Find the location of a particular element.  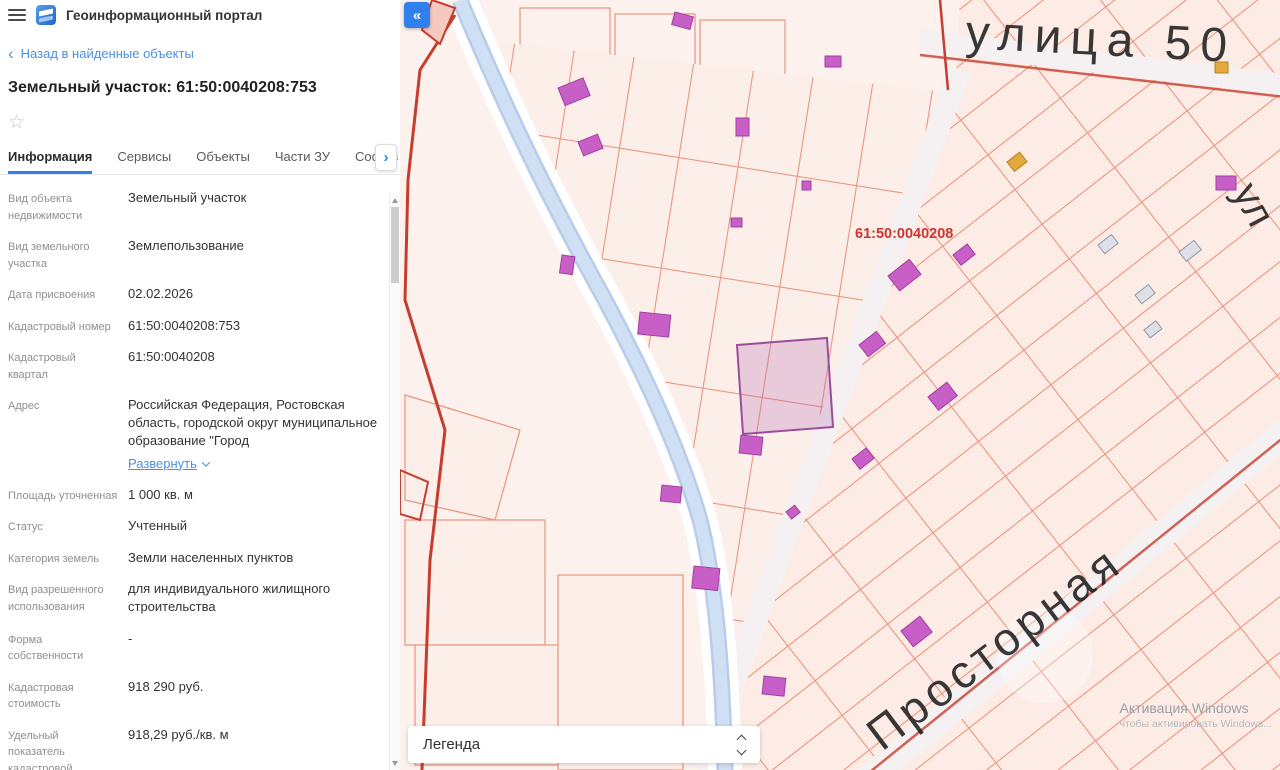

info-row-parcel-type: Вид земельного участка Землепользование is located at coordinates (194, 254).